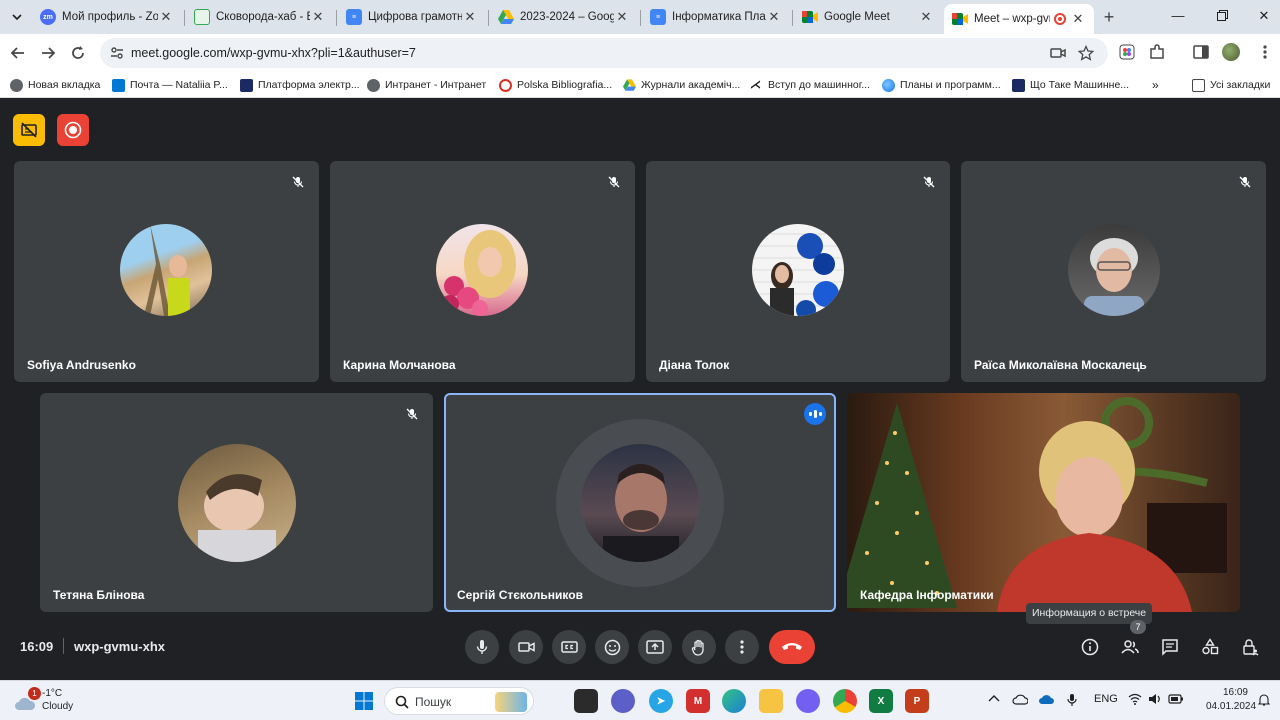 The width and height of the screenshot is (1280, 720). What do you see at coordinates (48, 53) in the screenshot?
I see `forward-button` at bounding box center [48, 53].